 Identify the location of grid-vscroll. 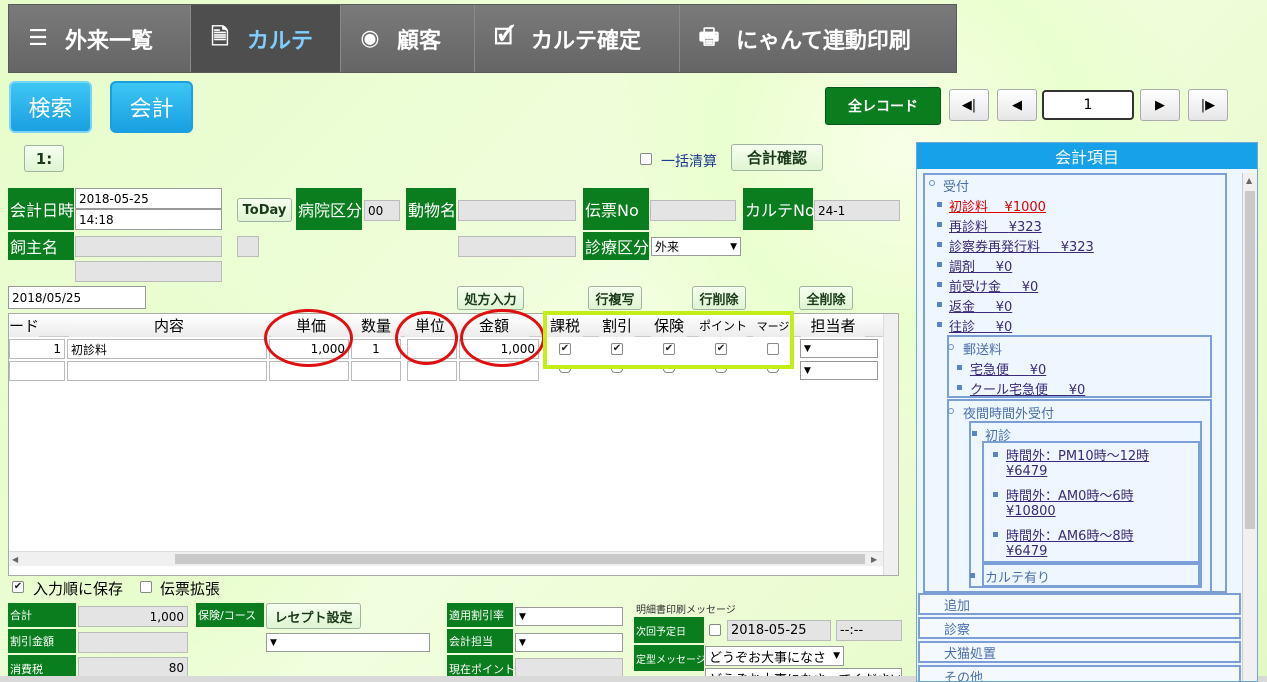
(890, 444).